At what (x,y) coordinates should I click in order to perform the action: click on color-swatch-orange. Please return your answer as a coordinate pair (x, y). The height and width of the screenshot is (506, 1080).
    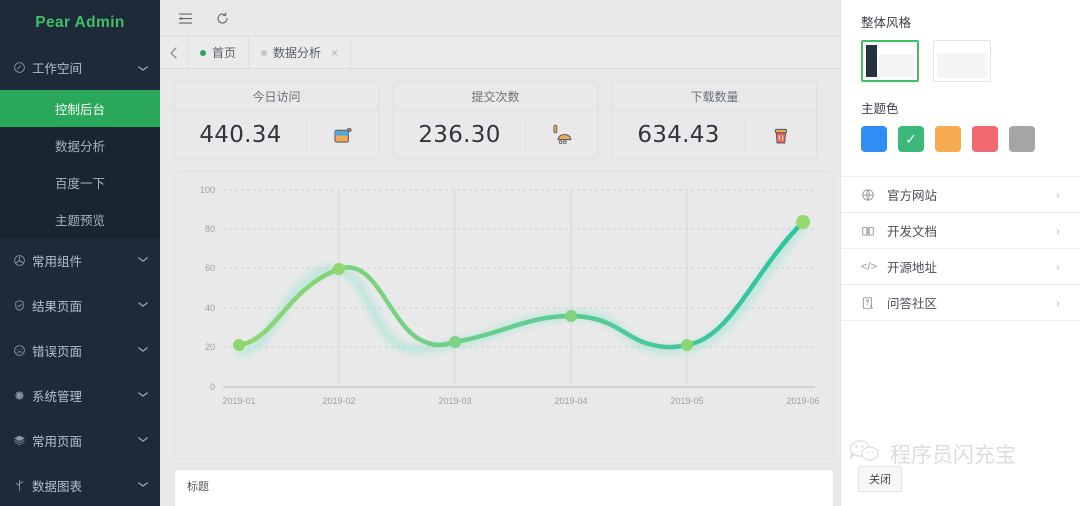
    Looking at the image, I should click on (948, 139).